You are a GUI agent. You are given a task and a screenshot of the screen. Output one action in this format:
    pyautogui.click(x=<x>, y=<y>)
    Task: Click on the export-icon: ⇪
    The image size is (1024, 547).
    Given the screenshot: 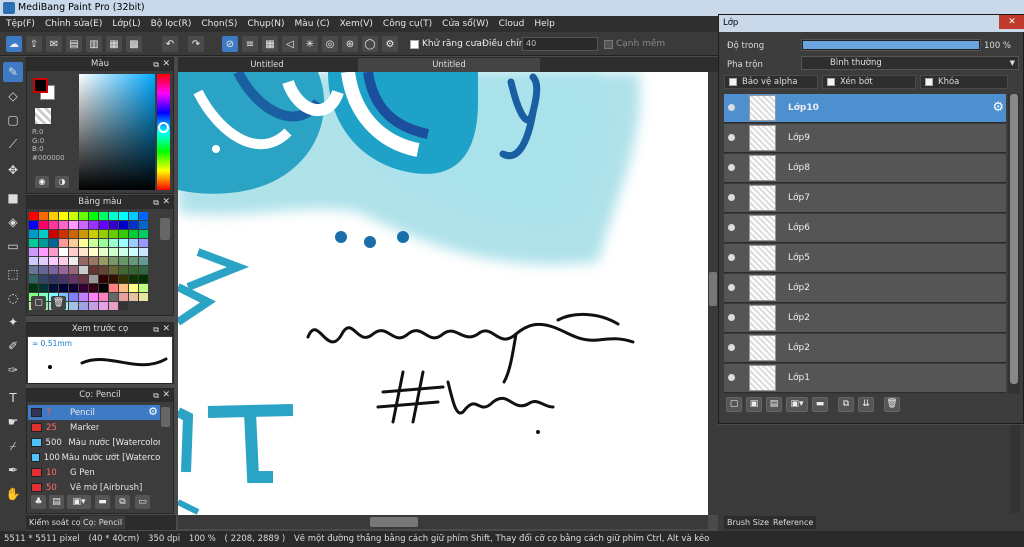 What is the action you would take?
    pyautogui.click(x=34, y=44)
    